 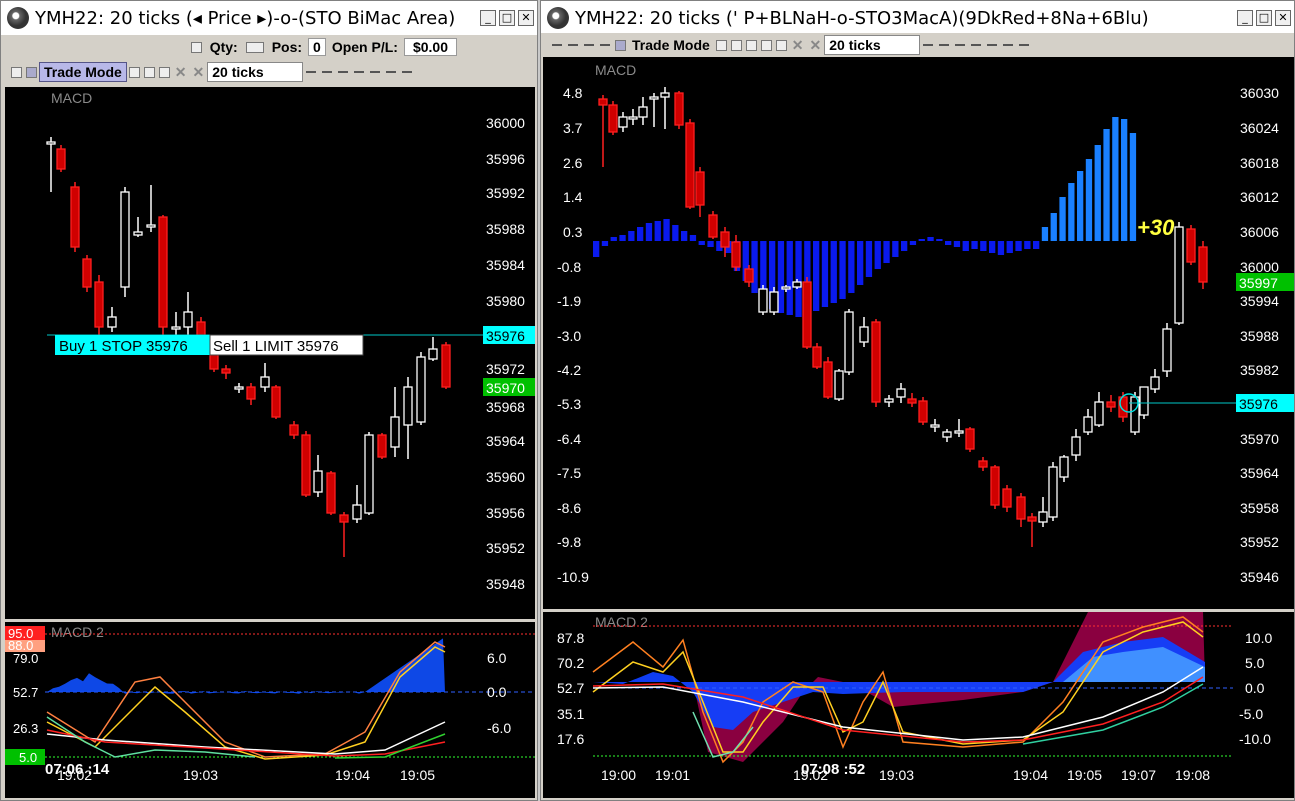 What do you see at coordinates (736, 45) in the screenshot?
I see `print-icon-right` at bounding box center [736, 45].